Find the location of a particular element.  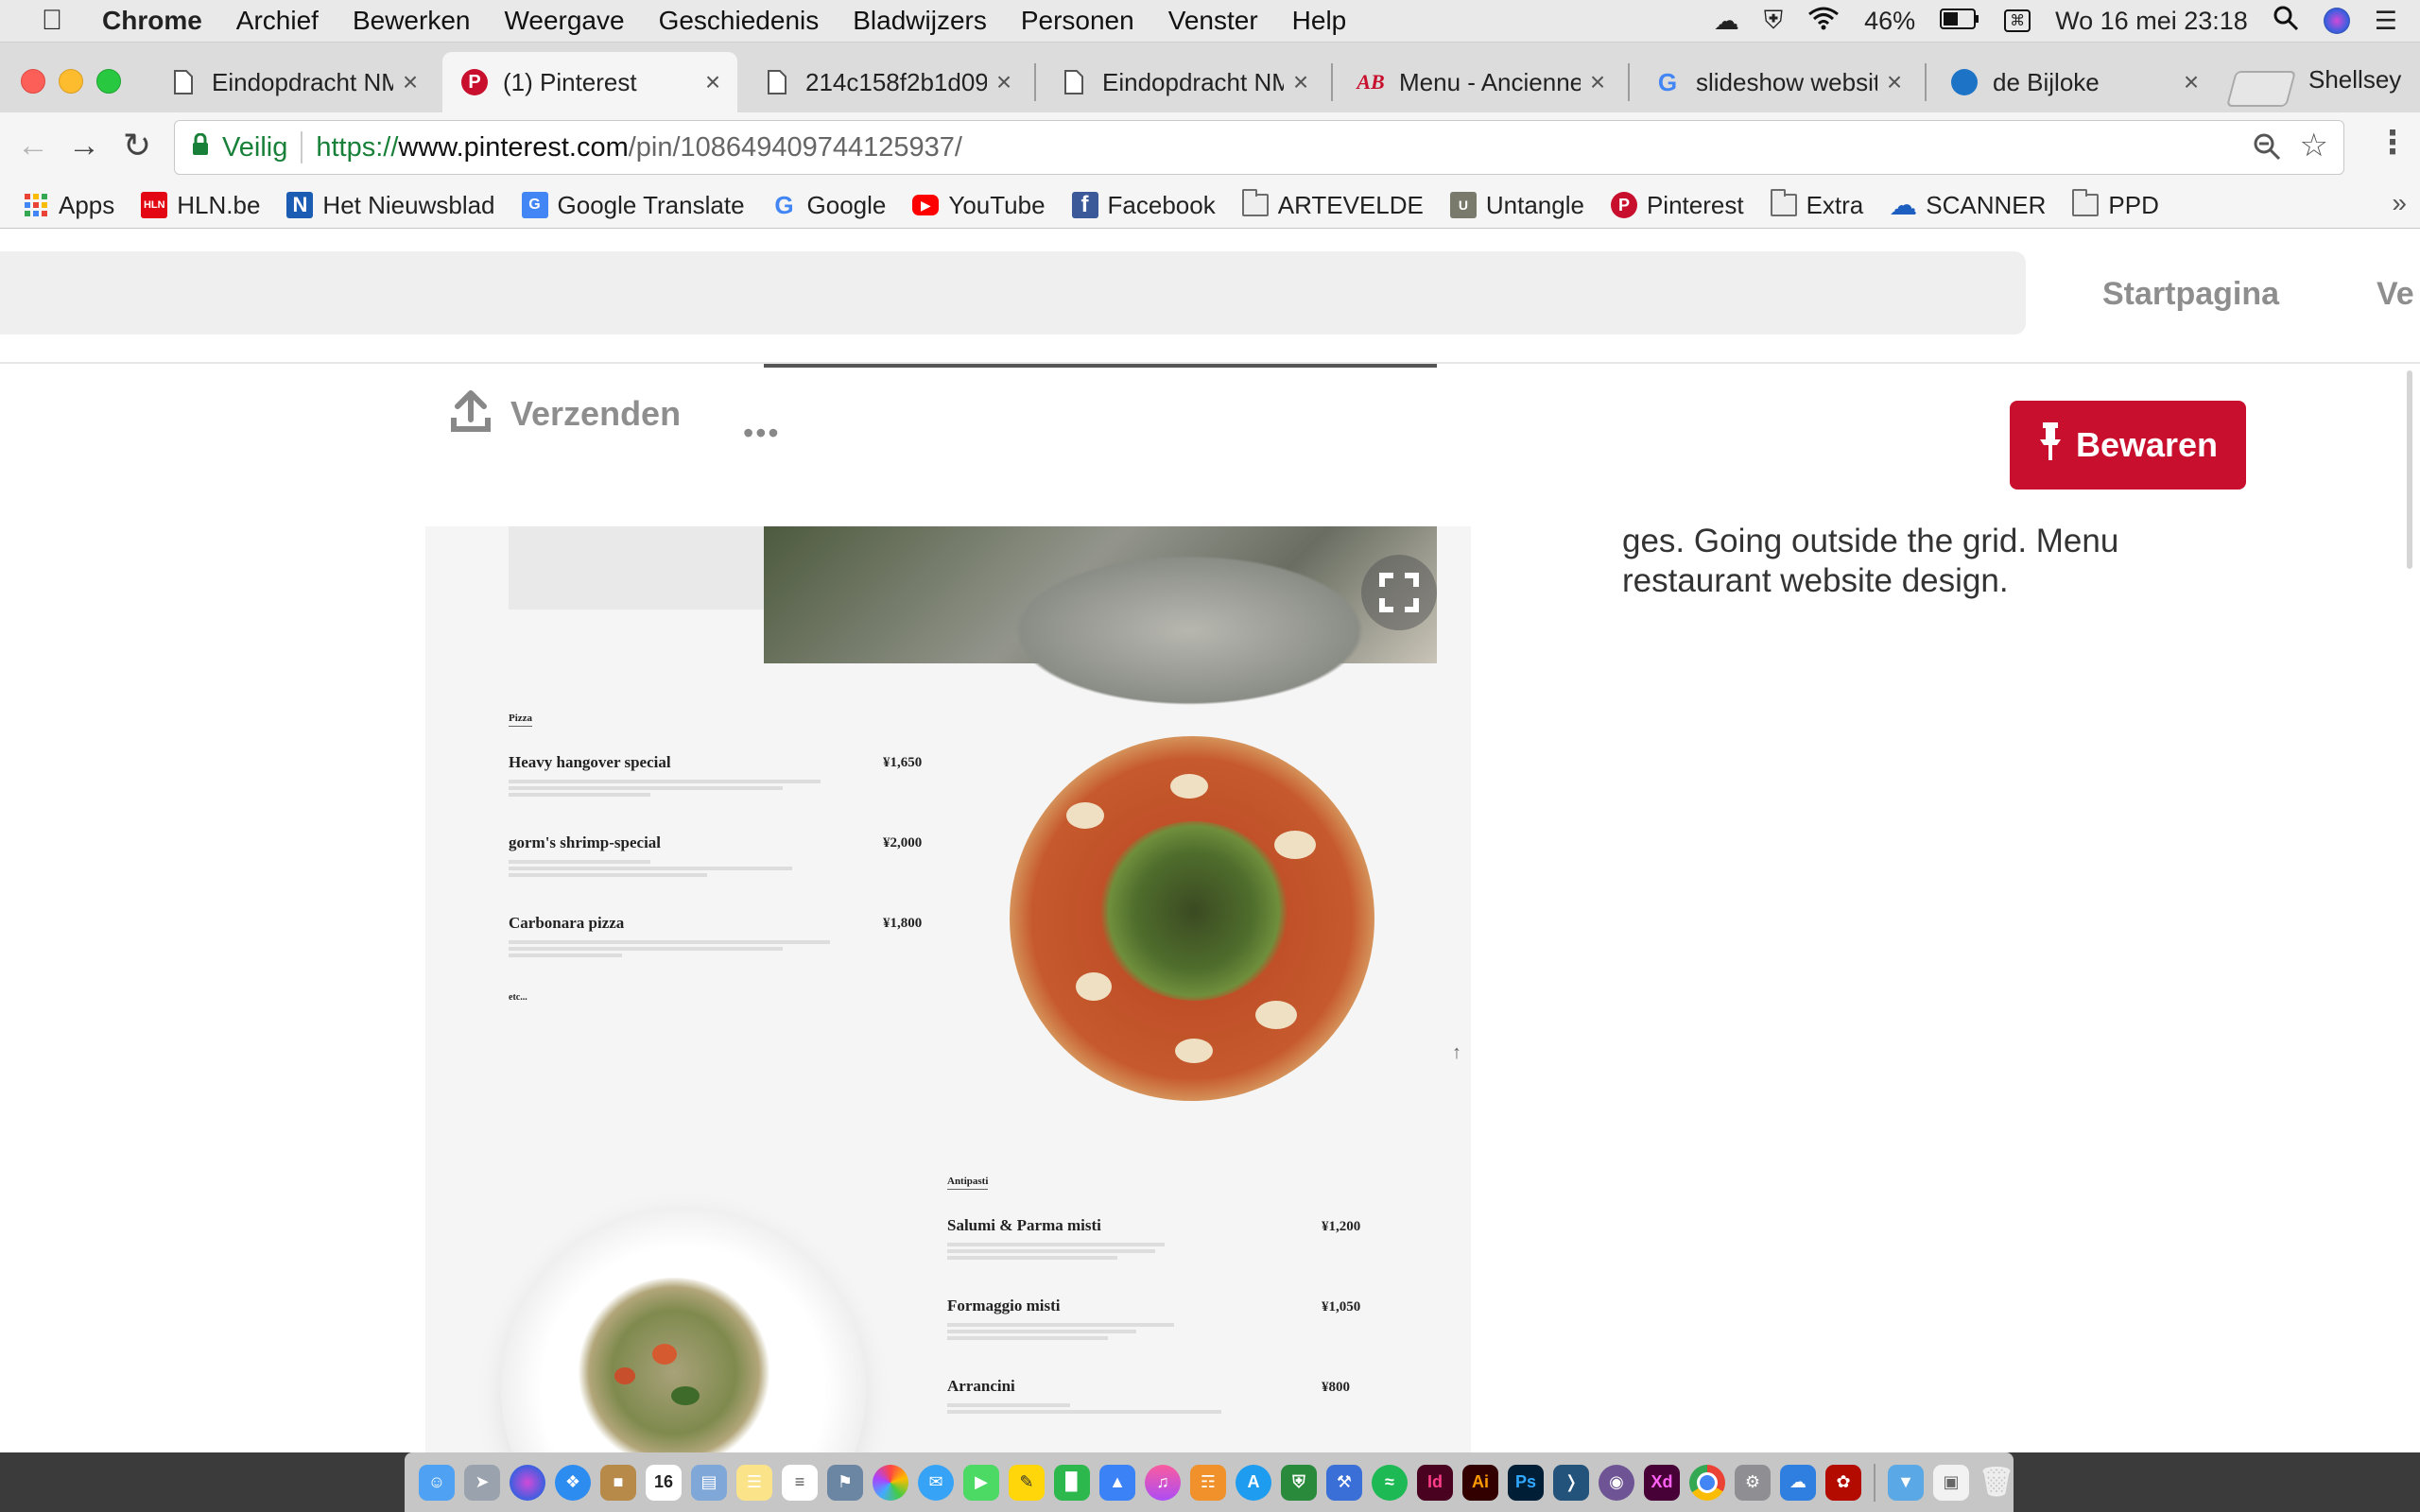

bookmarks-overflow-button: » is located at coordinates (2399, 203).